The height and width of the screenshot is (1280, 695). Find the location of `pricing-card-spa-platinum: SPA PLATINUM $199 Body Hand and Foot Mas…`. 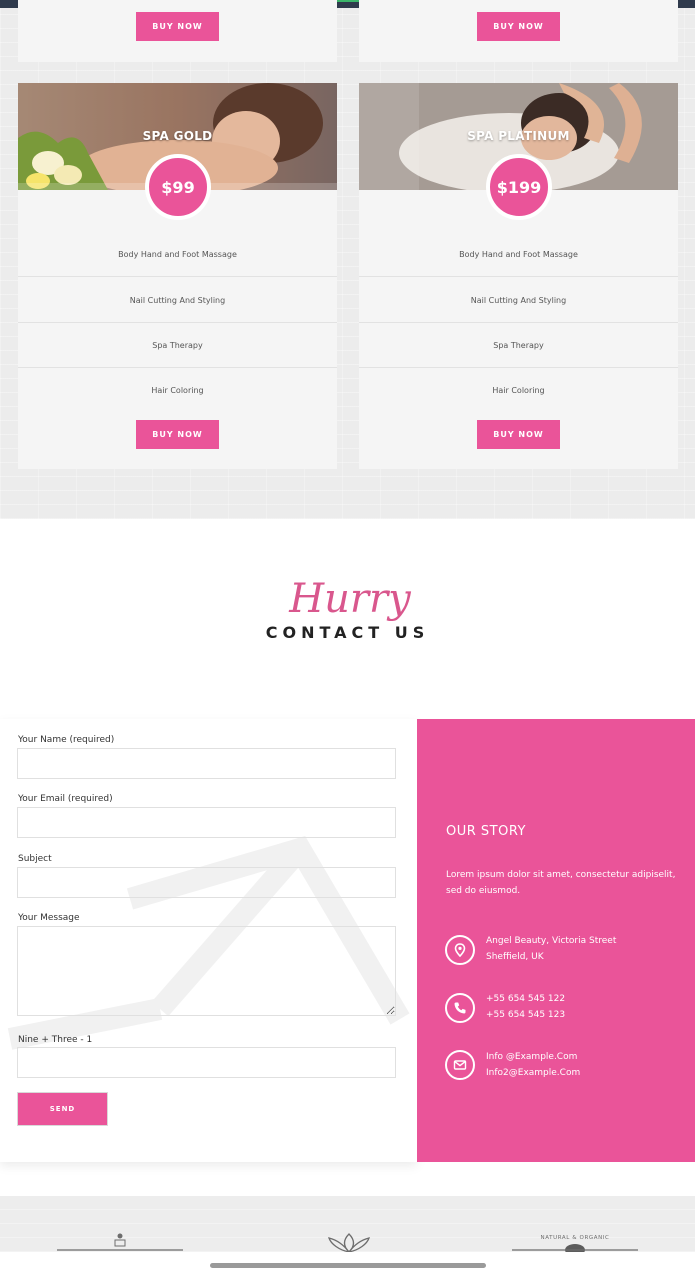

pricing-card-spa-platinum: SPA PLATINUM $199 Body Hand and Foot Mas… is located at coordinates (518, 276).